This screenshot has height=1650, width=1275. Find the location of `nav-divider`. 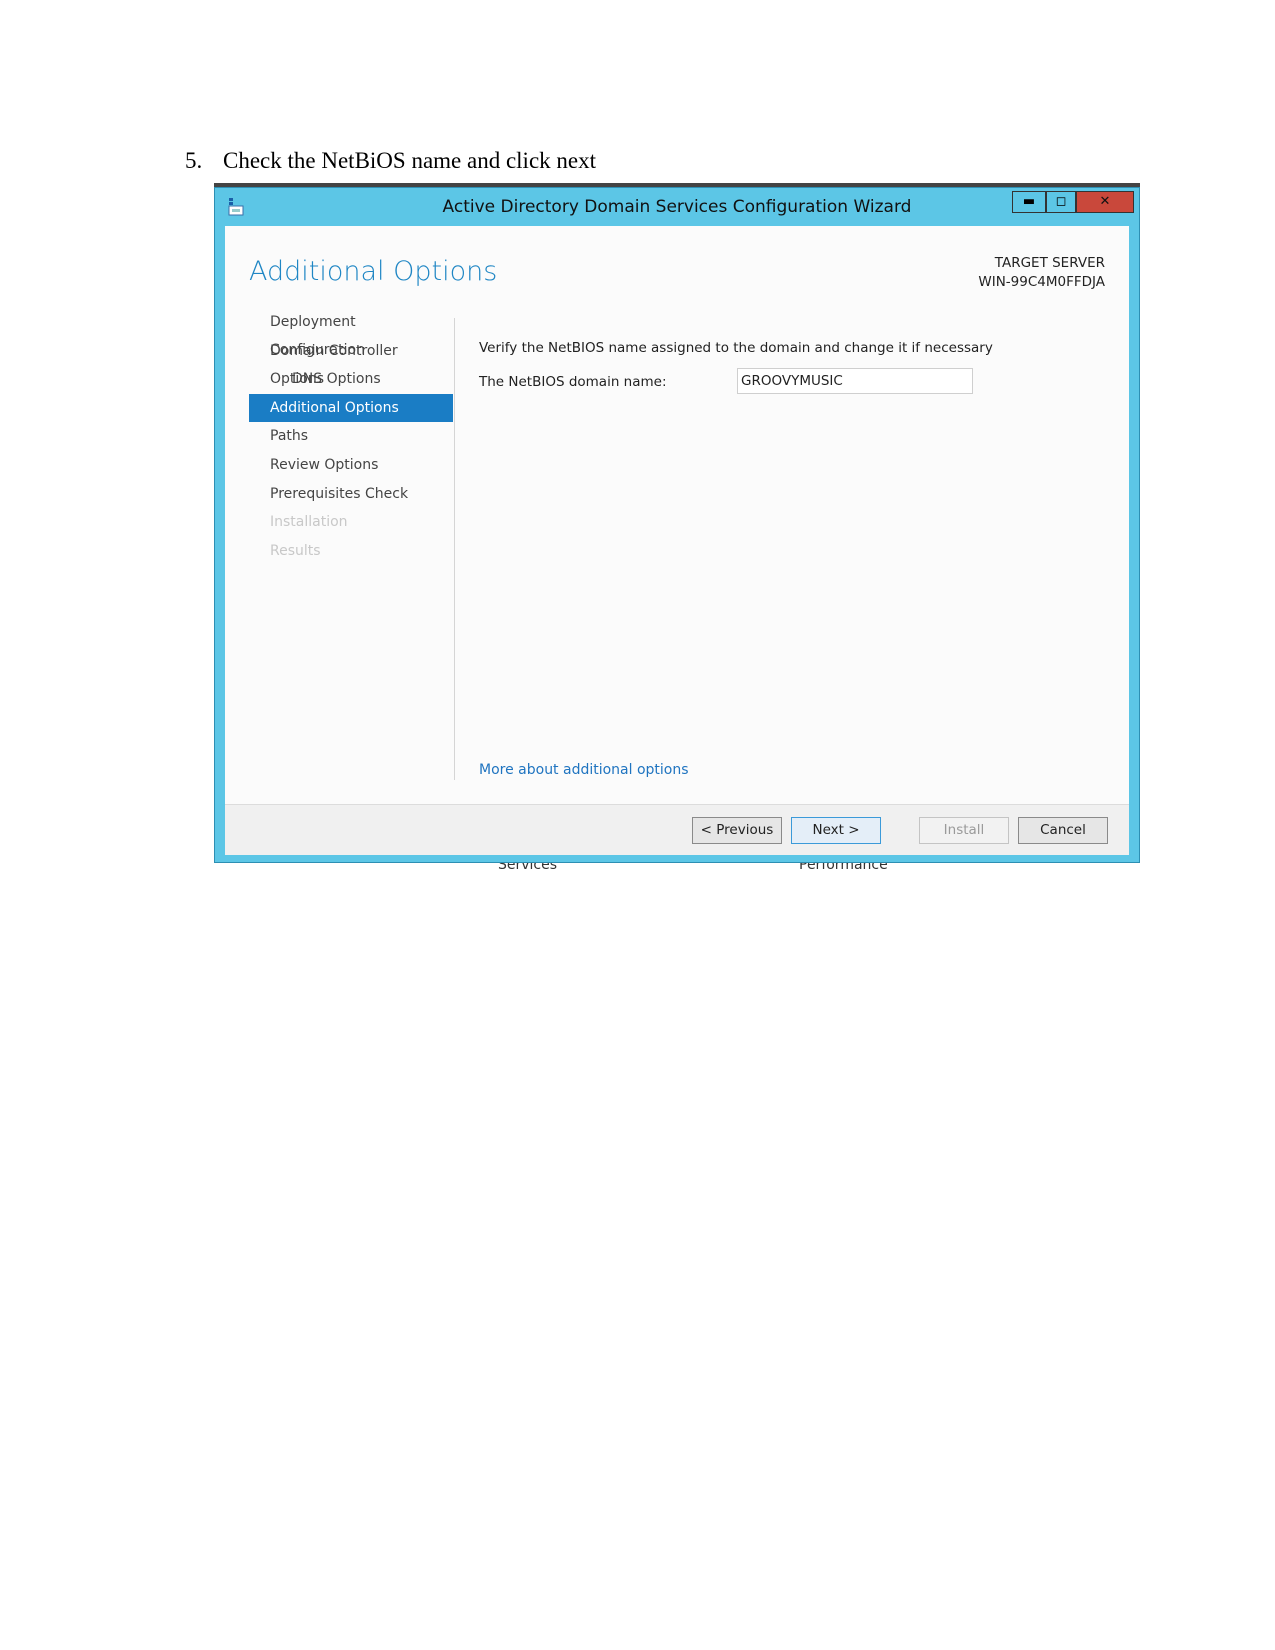

nav-divider is located at coordinates (454, 549).